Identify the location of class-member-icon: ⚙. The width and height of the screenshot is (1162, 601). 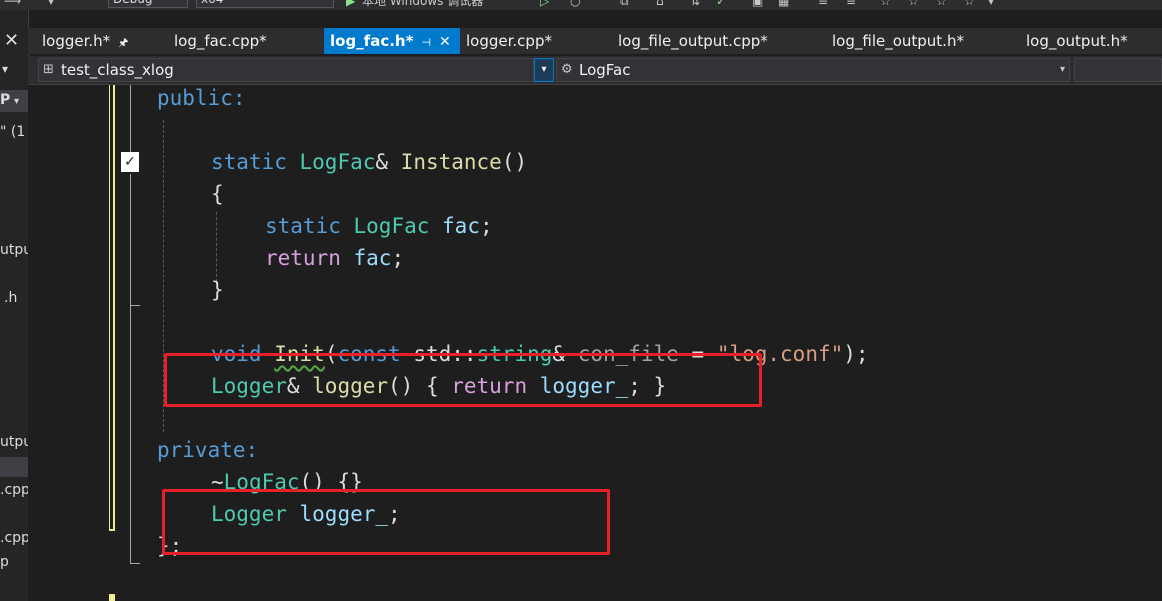
(567, 69).